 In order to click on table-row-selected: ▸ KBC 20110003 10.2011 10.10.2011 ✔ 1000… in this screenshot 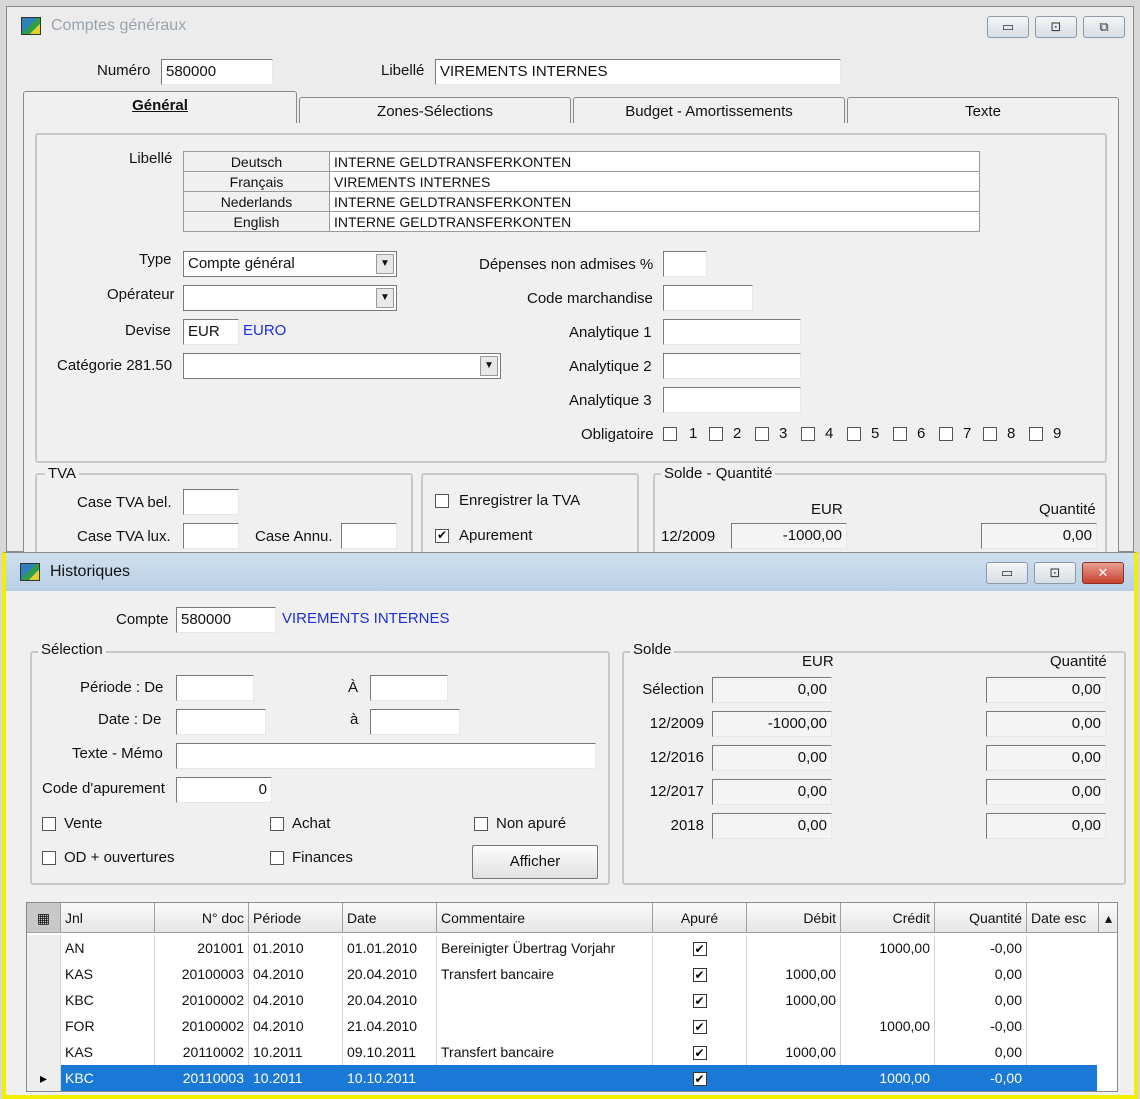, I will do `click(572, 1078)`.